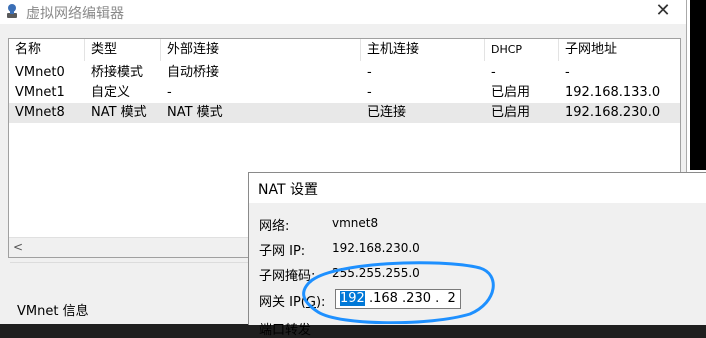 The width and height of the screenshot is (706, 338). Describe the element at coordinates (123, 50) in the screenshot. I see `column-header-type: 类型` at that location.